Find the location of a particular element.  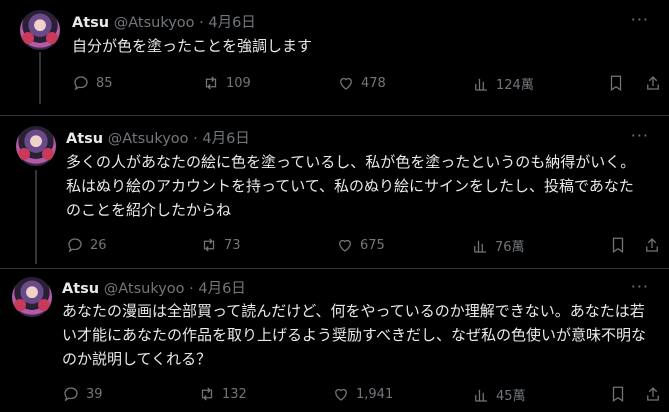

retweet-button: 109 is located at coordinates (226, 83).